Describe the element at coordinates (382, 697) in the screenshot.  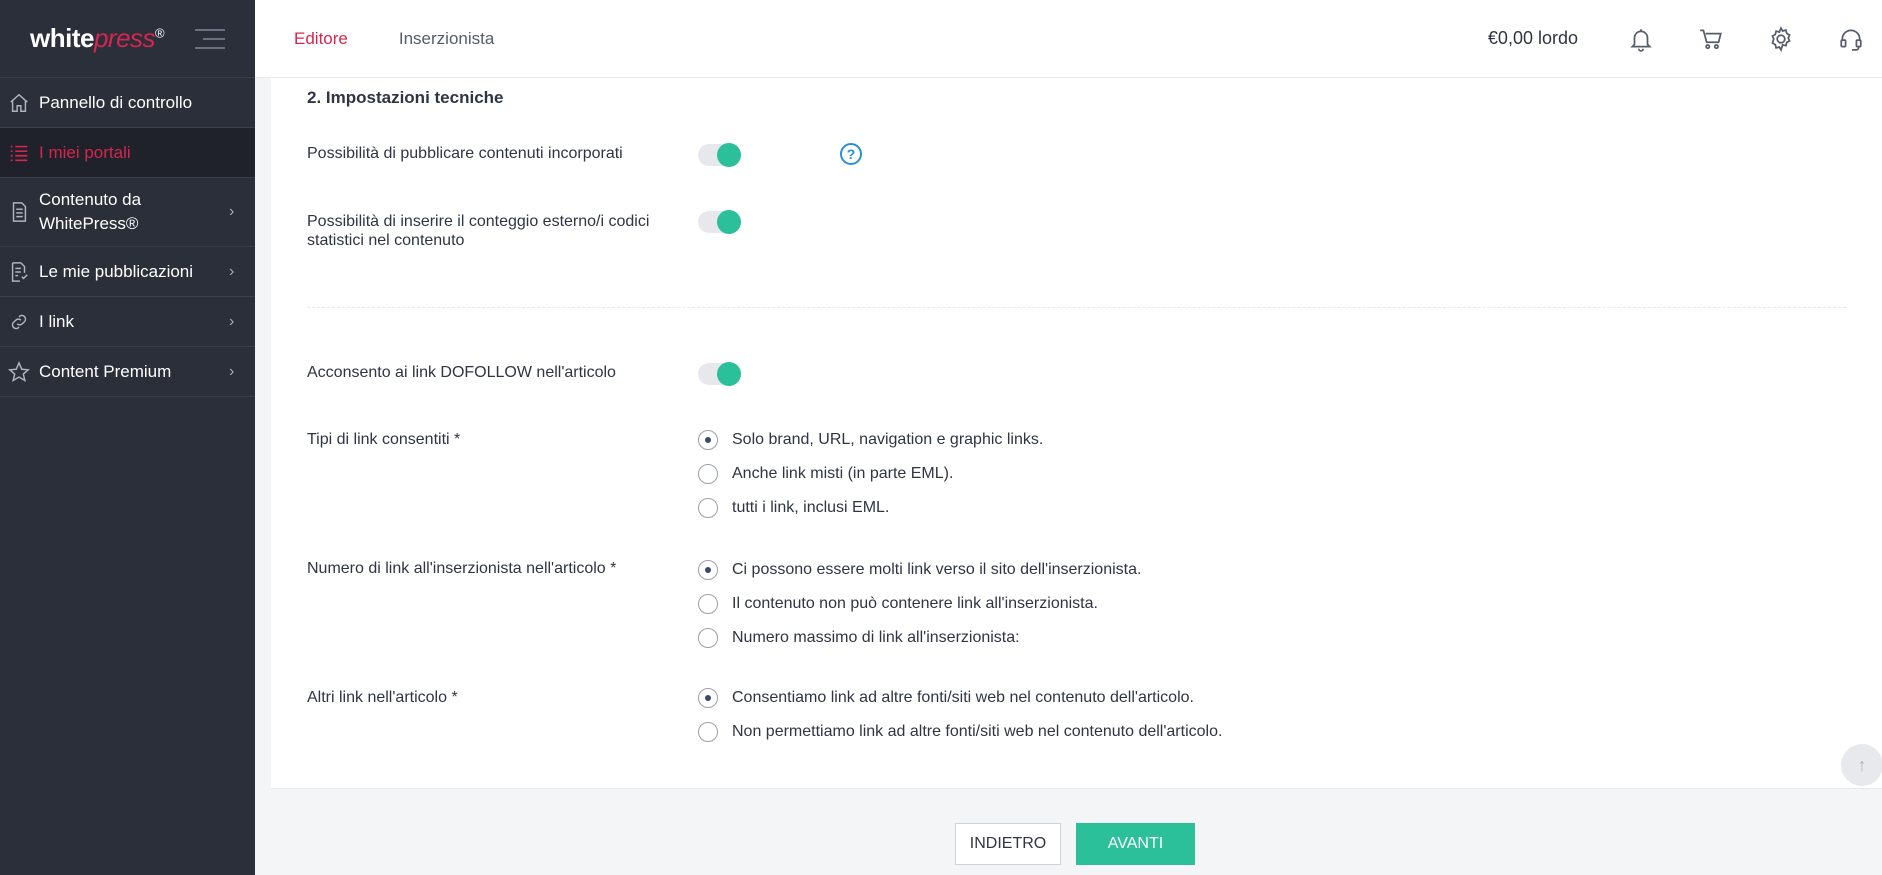
I see `other-links-label: Altri link nell'articolo *` at that location.